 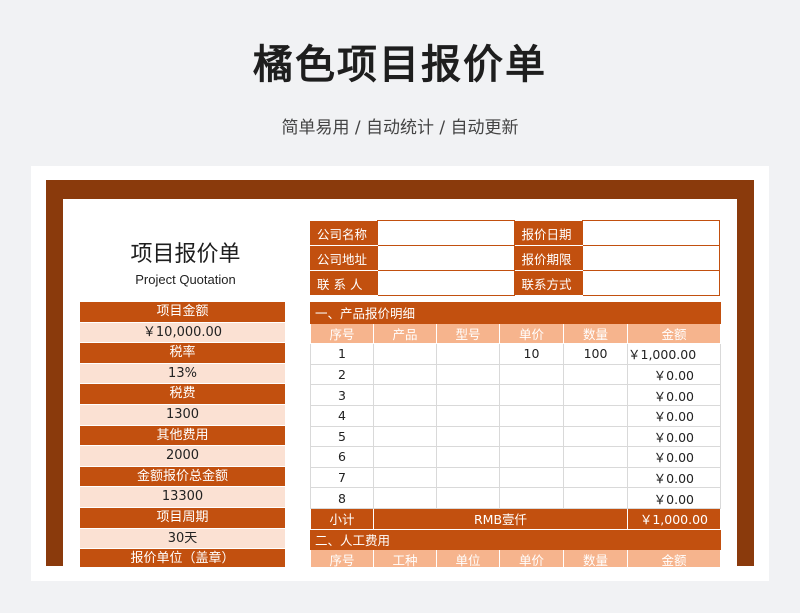 I want to click on table-row: 8 ￥0.00, so click(x=516, y=498).